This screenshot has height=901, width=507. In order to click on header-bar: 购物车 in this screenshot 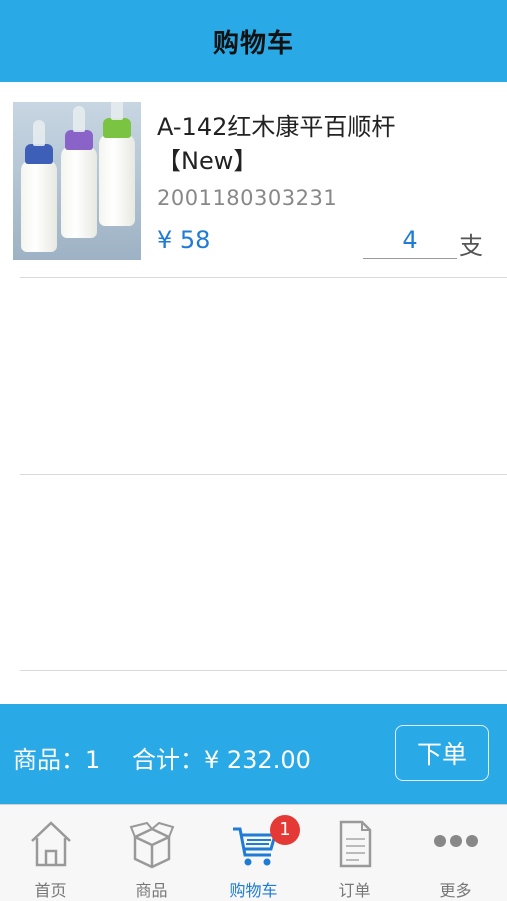, I will do `click(253, 41)`.